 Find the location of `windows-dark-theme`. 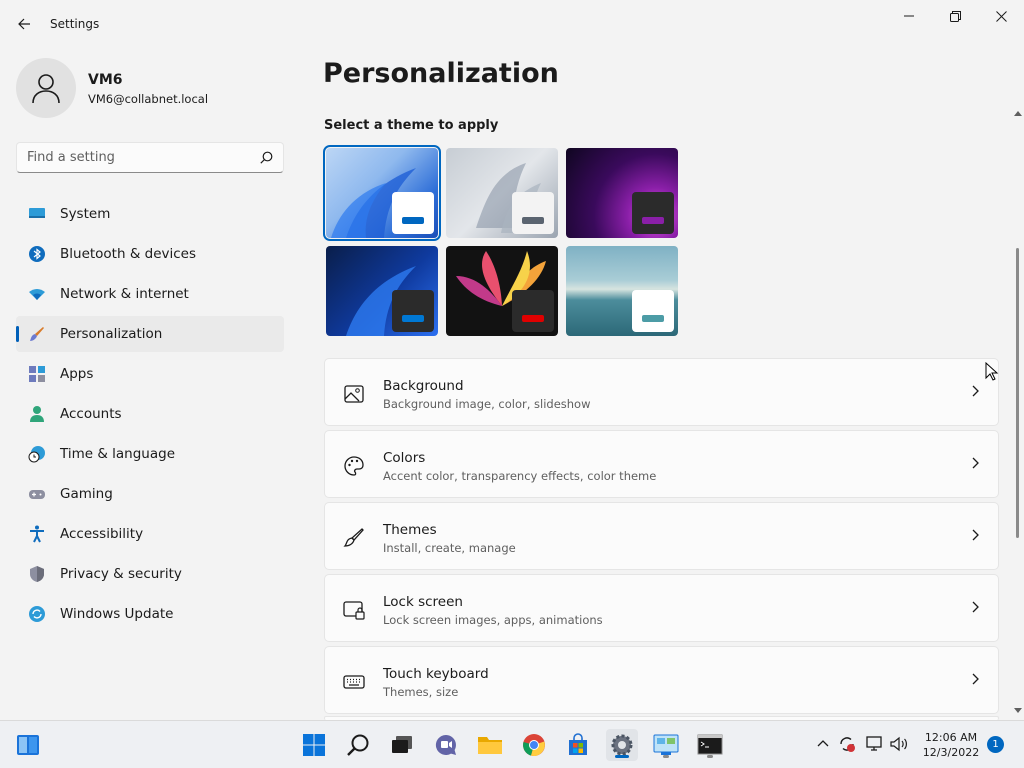

windows-dark-theme is located at coordinates (382, 291).